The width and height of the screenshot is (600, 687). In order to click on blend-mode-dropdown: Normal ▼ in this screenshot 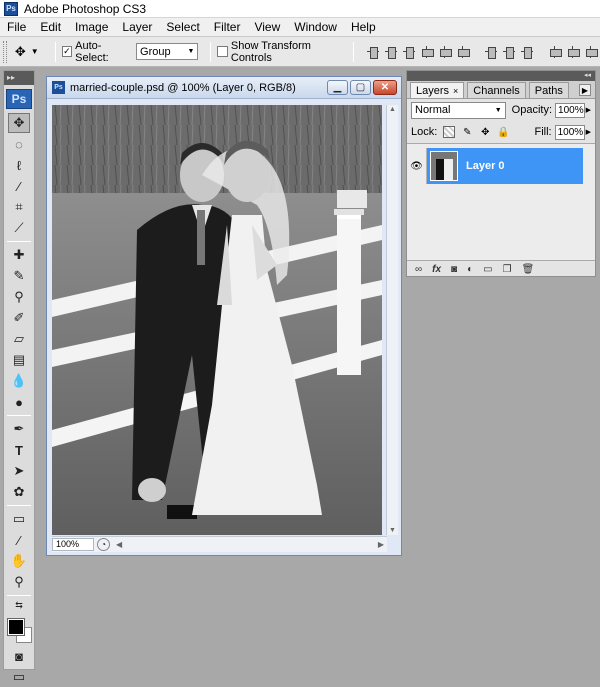, I will do `click(458, 110)`.